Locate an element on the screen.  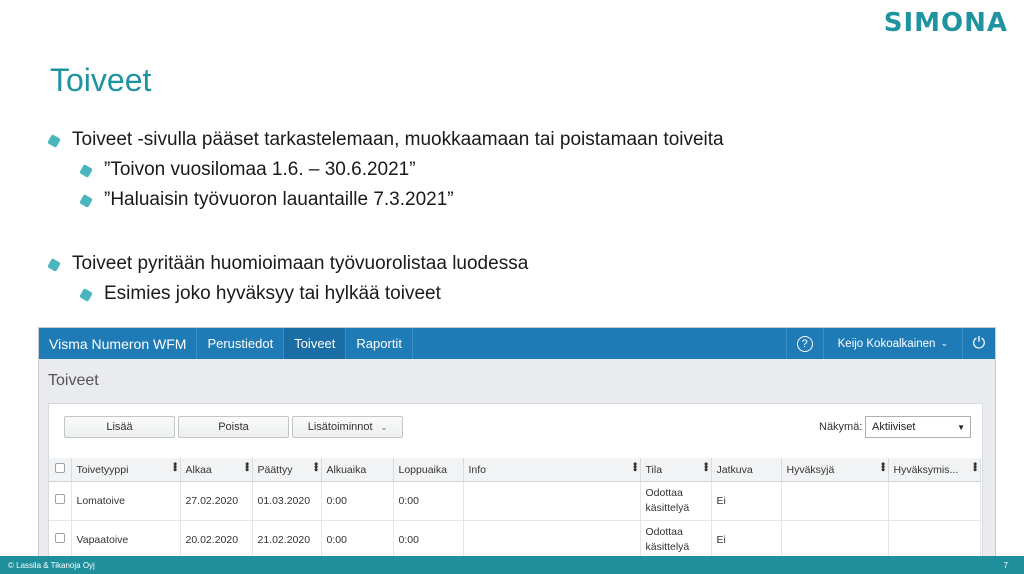
select-all-cell is located at coordinates (60, 470).